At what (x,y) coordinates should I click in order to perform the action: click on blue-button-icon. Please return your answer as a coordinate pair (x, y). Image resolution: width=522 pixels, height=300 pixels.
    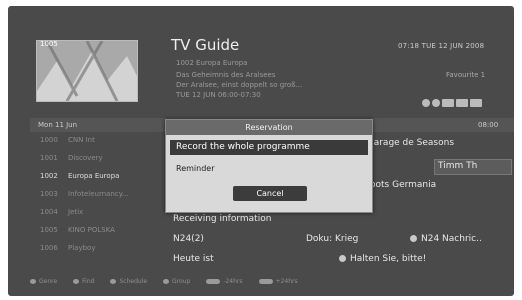
    Looking at the image, I should click on (166, 281).